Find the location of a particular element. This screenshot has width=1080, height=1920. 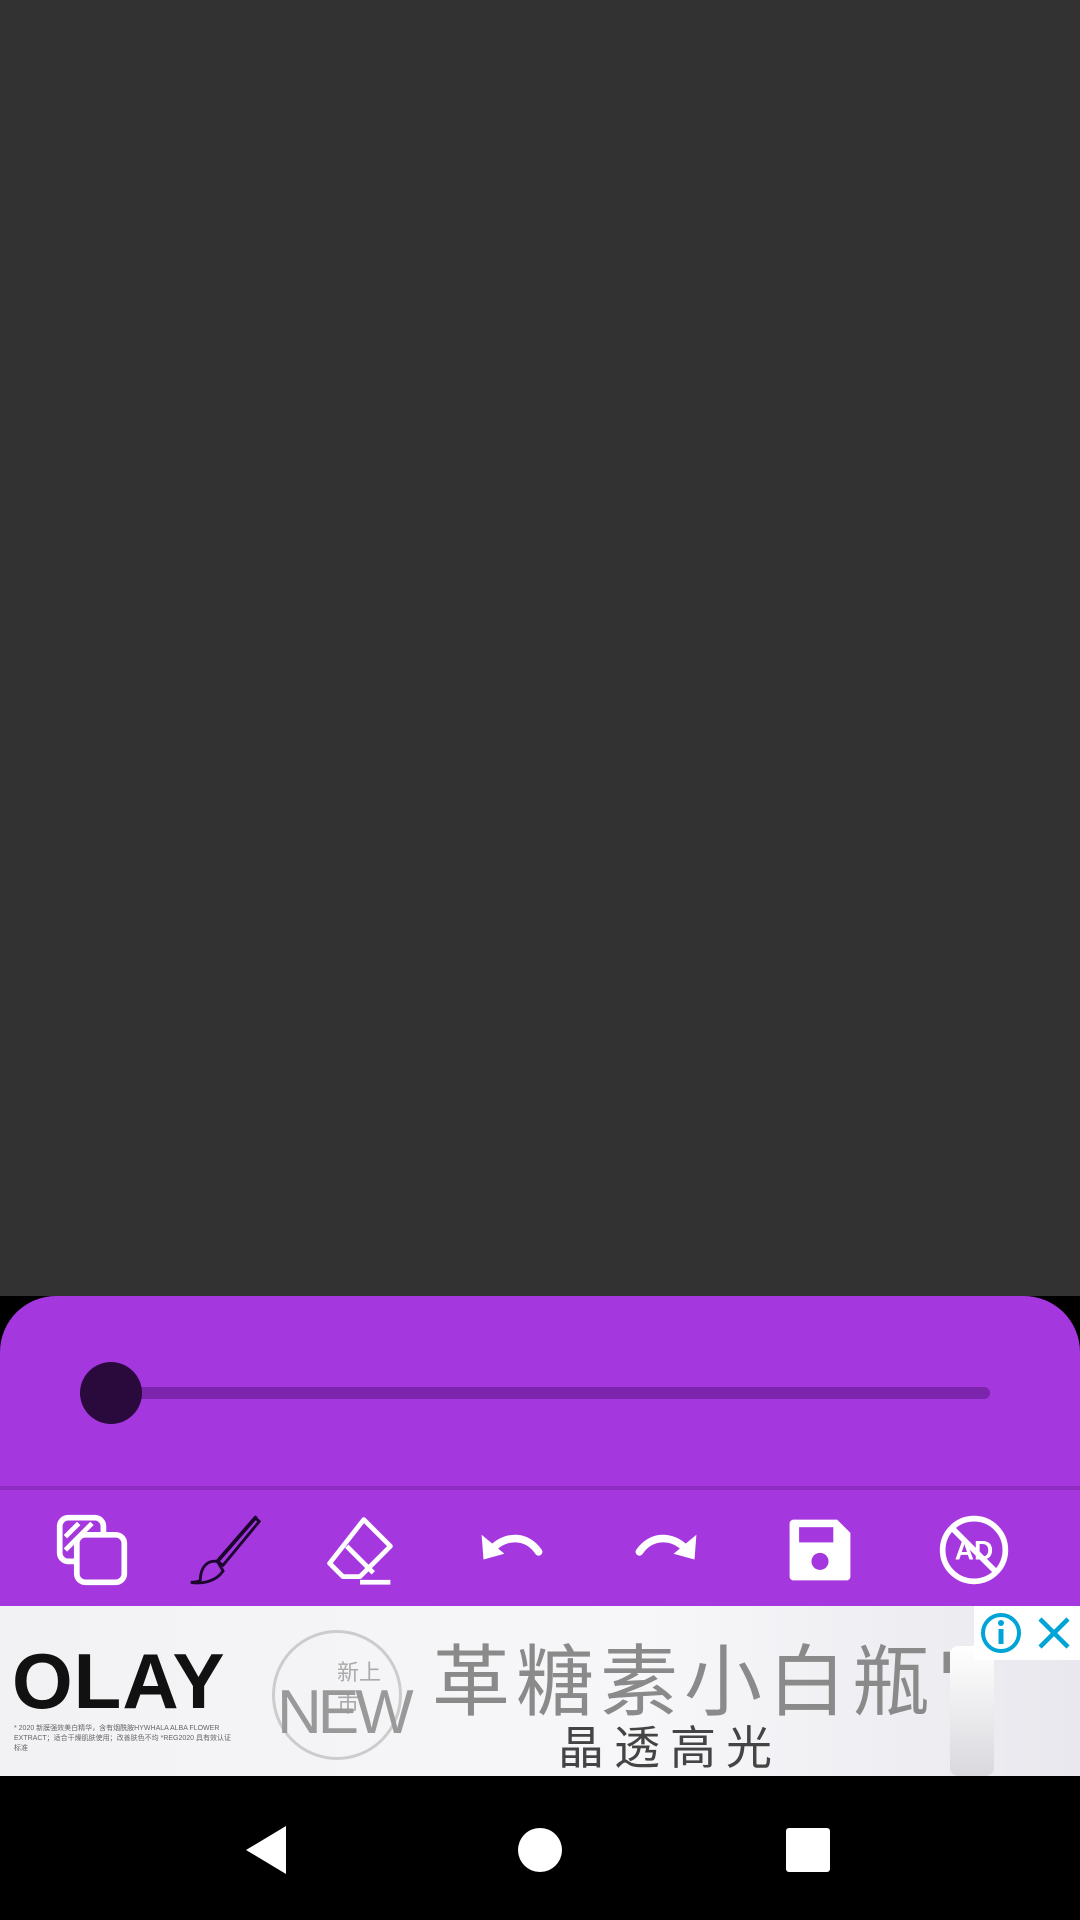

remove-ads-button: AD is located at coordinates (974, 1550).